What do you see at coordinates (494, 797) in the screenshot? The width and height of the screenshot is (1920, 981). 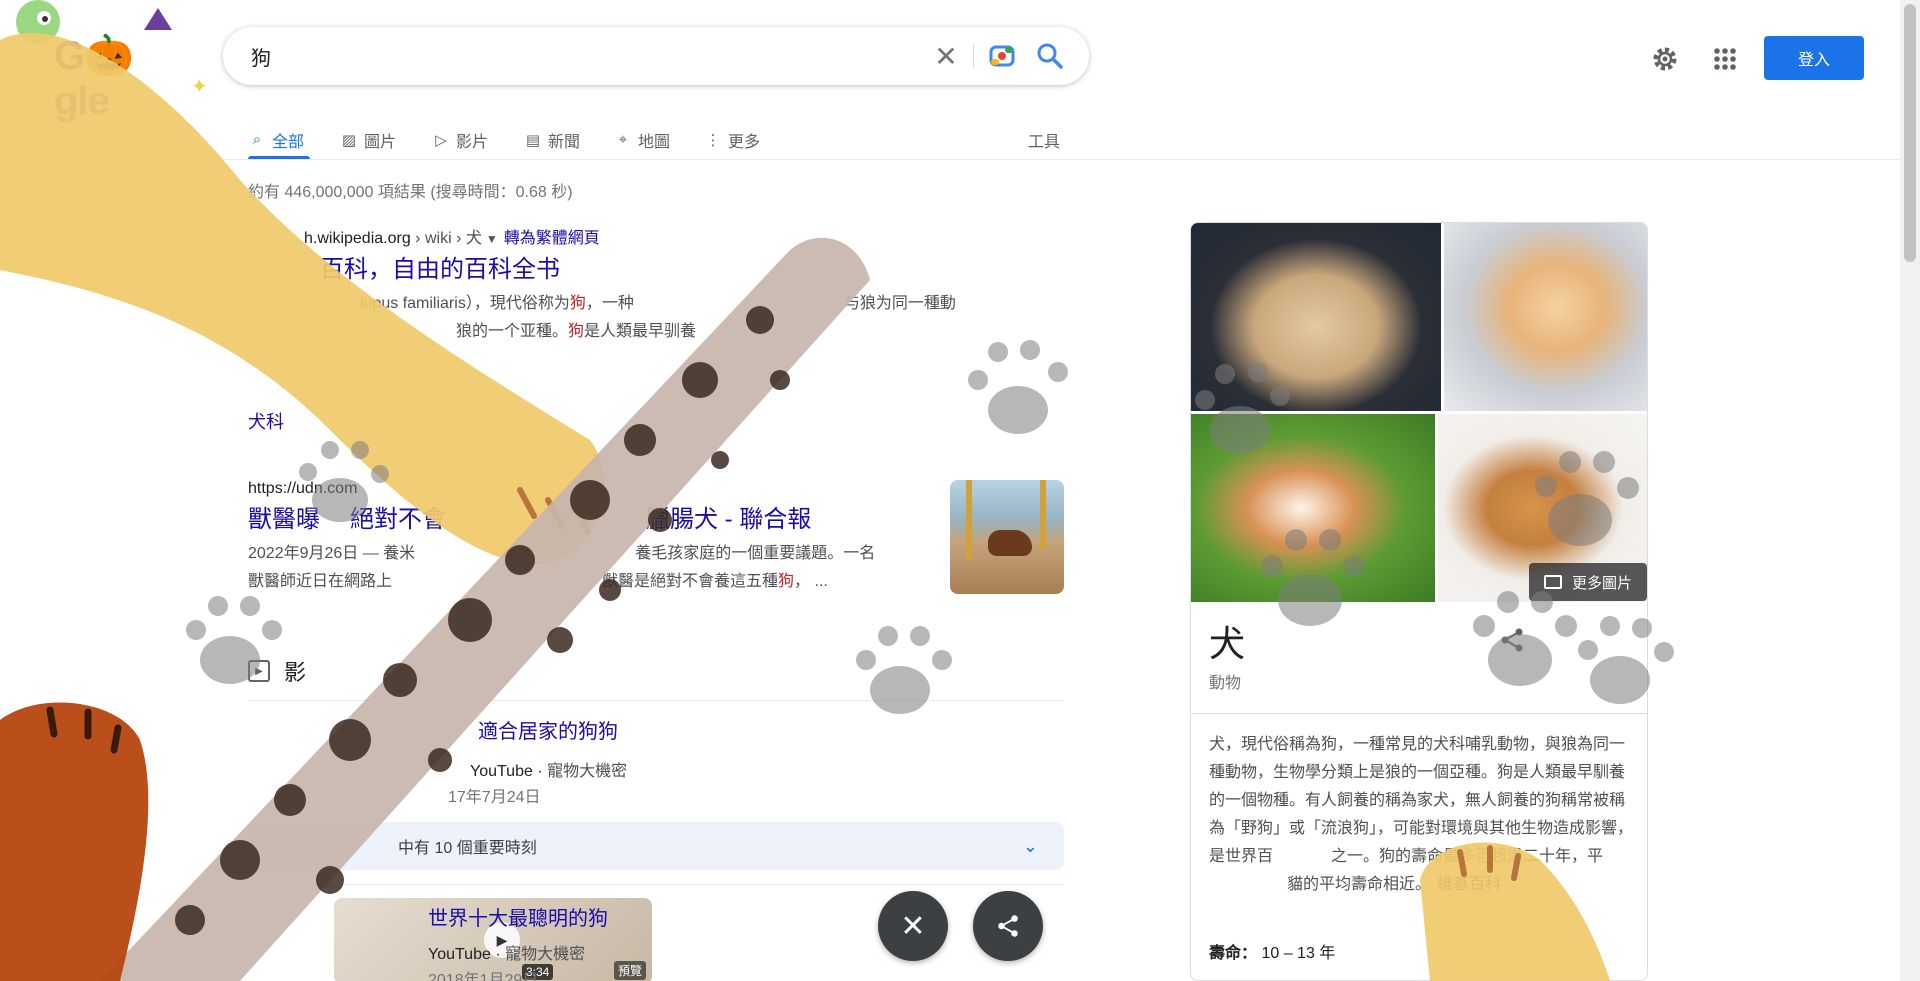 I see `video-date: 17年7月24日` at bounding box center [494, 797].